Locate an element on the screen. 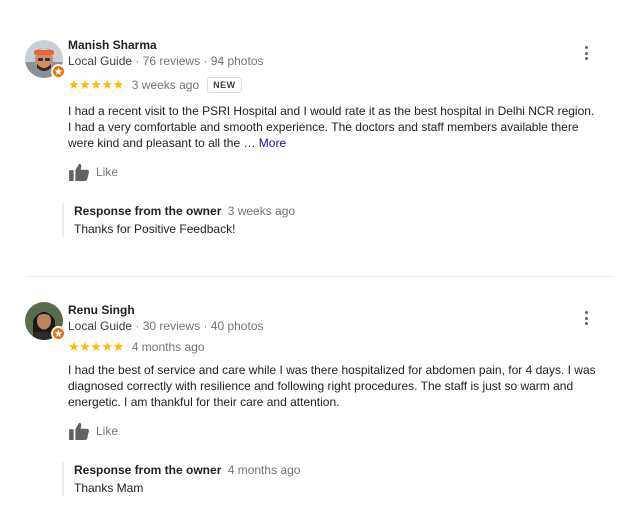 This screenshot has height=517, width=633. rating-row: ★★★★★ 4 months ago is located at coordinates (136, 347).